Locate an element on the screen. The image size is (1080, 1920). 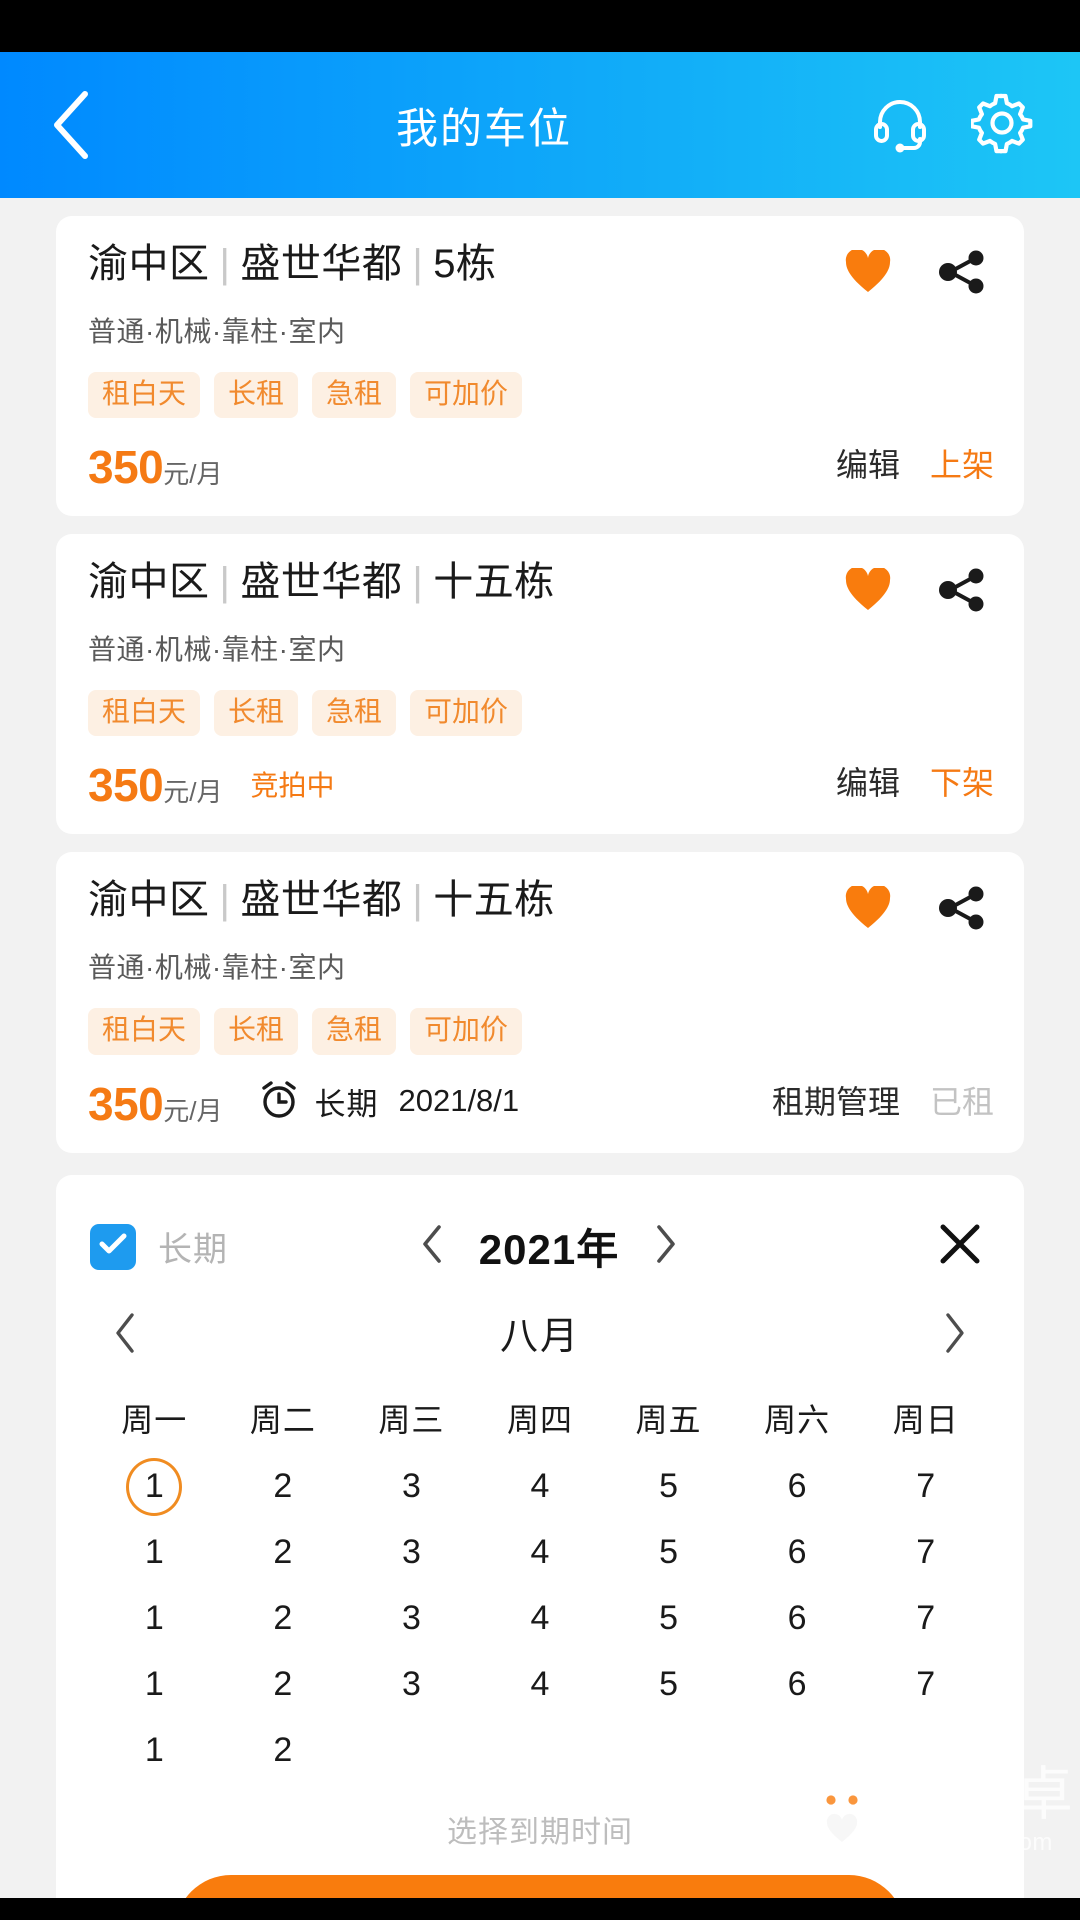
publish-button: 上架 is located at coordinates (962, 463).